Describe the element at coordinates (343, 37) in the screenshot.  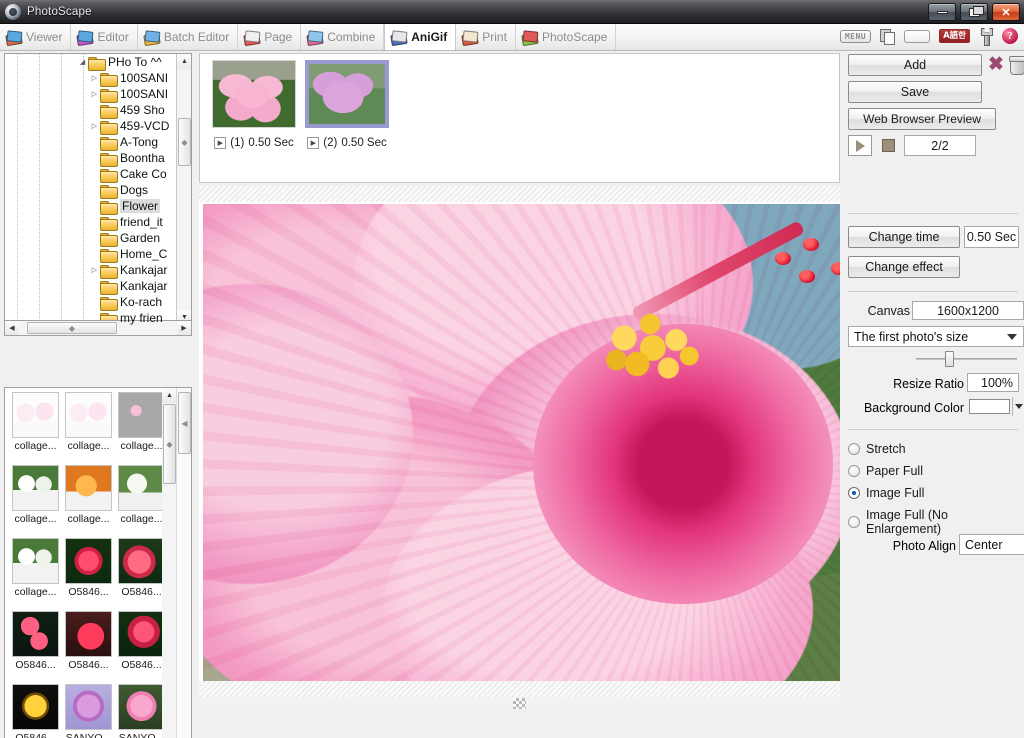
I see `tab-combine: Combine` at that location.